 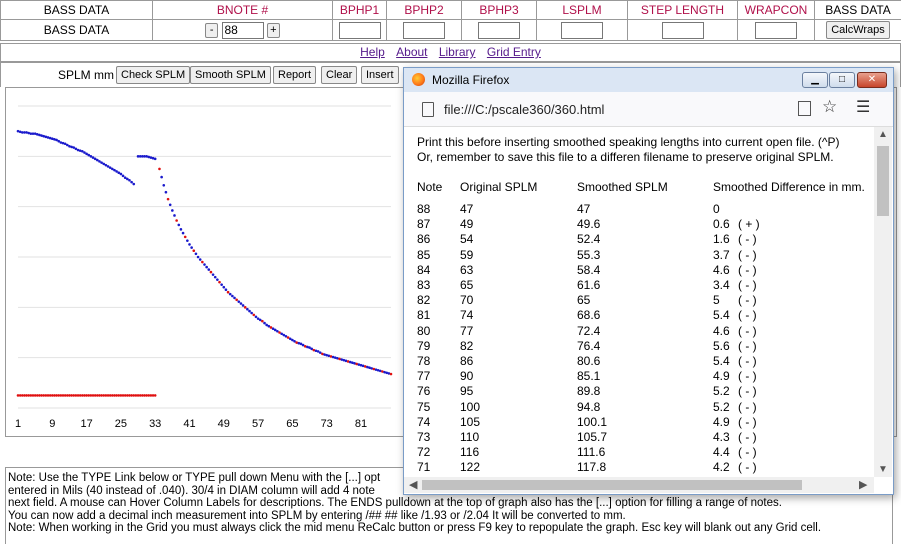 I want to click on bookmark-star-icon: ☆, so click(x=829, y=107).